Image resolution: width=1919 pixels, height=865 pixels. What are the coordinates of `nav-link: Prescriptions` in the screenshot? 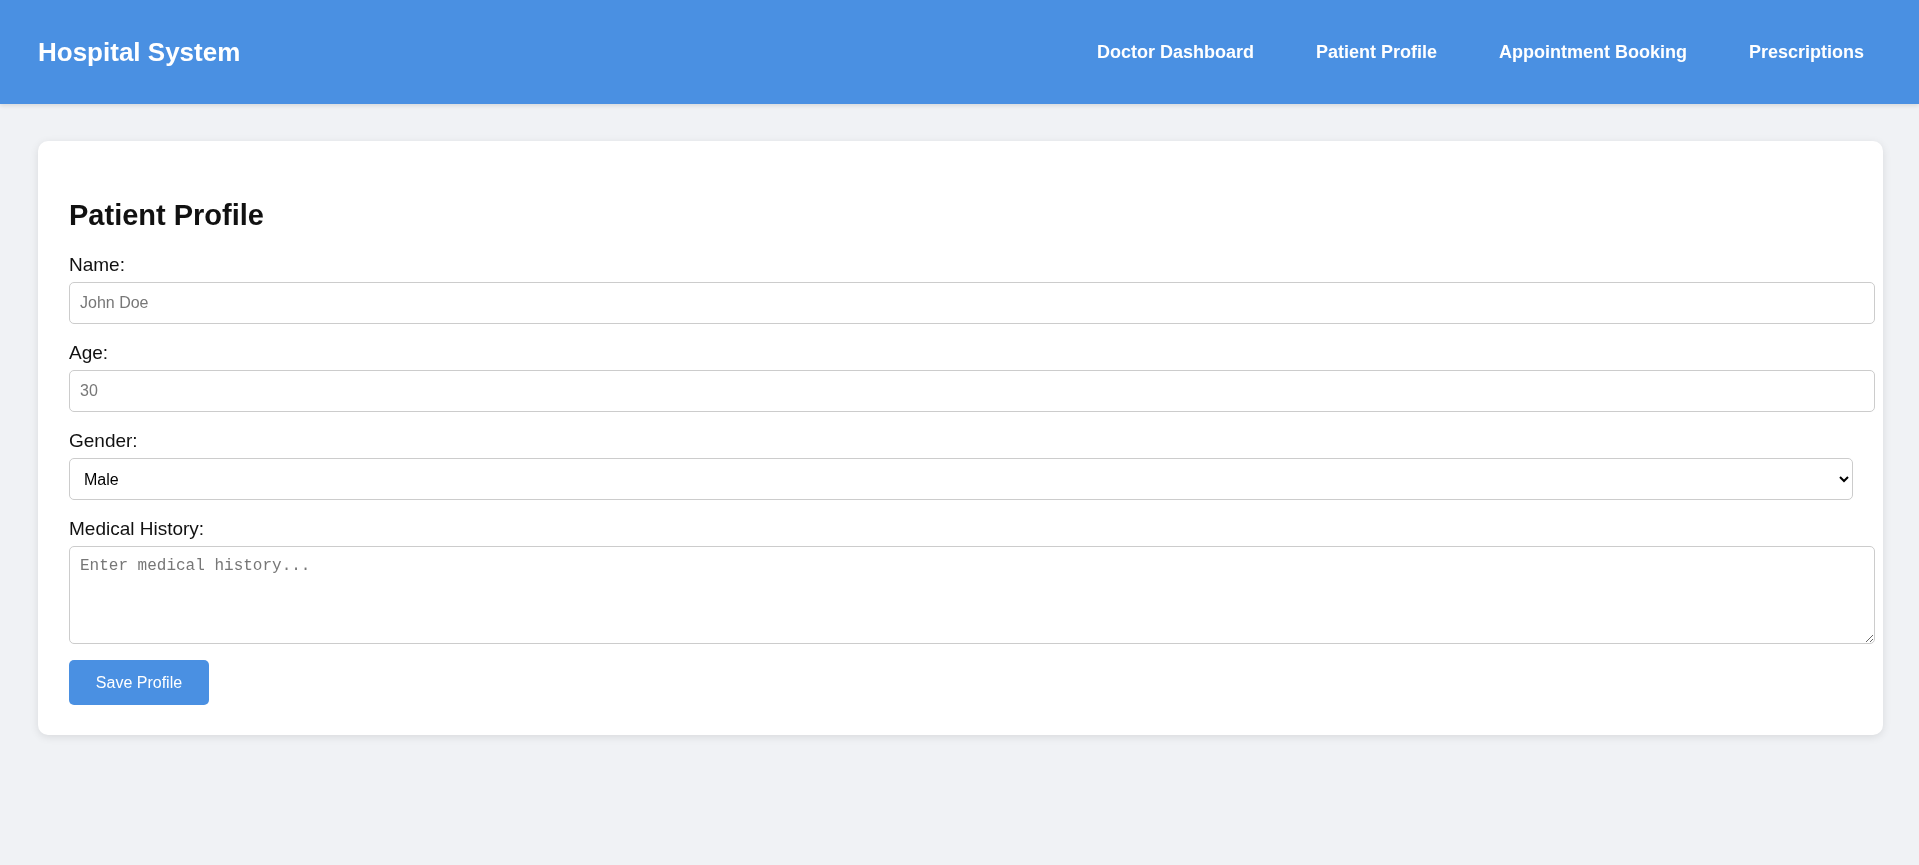 It's located at (1806, 52).